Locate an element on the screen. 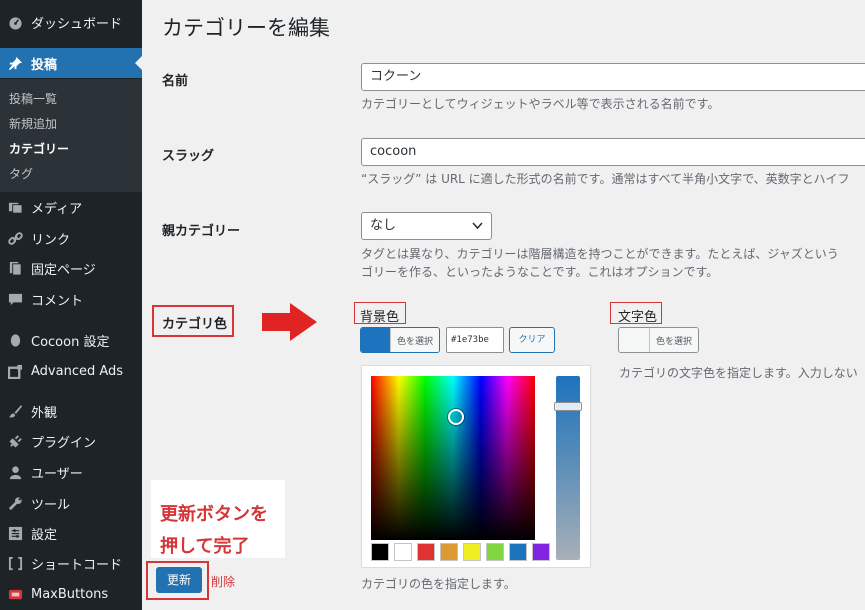 Image resolution: width=865 pixels, height=610 pixels. sidebar-item-pages: 固定ページ is located at coordinates (71, 268).